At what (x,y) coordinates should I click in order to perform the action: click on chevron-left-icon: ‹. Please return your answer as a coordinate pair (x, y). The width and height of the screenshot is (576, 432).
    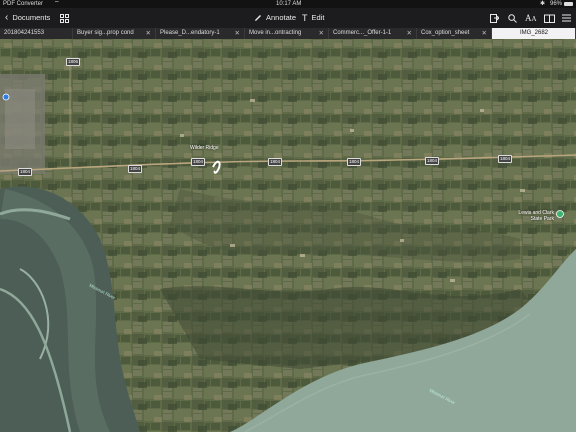
    Looking at the image, I should click on (7, 17).